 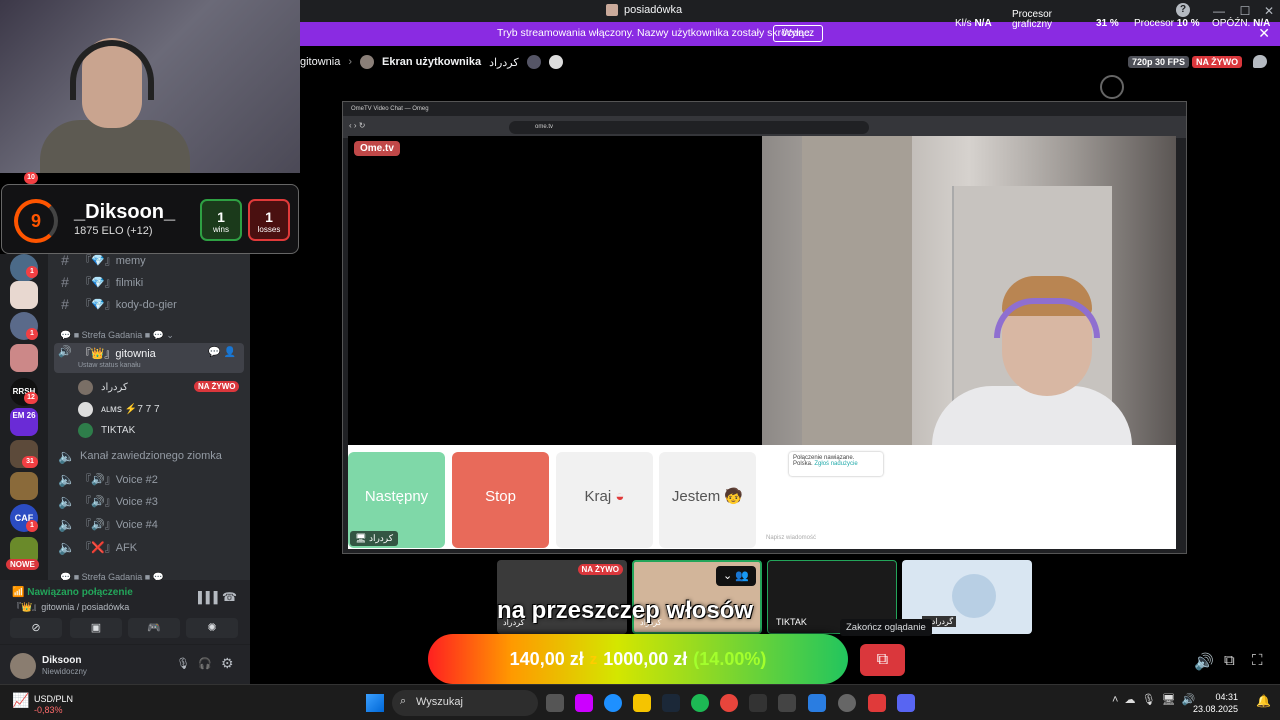 I want to click on voice-channel: 🔈 『🔊』Voice #4, so click(x=108, y=524).